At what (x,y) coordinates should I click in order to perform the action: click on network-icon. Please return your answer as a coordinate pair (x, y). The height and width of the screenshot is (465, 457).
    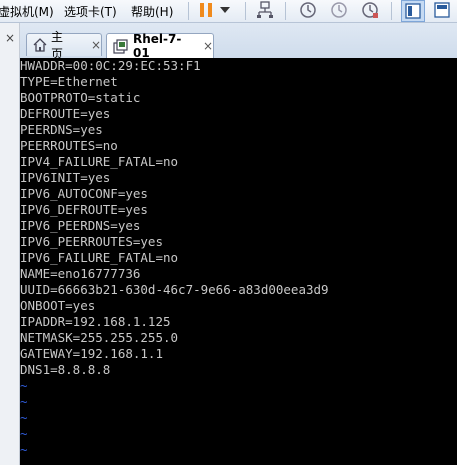
    Looking at the image, I should click on (265, 10).